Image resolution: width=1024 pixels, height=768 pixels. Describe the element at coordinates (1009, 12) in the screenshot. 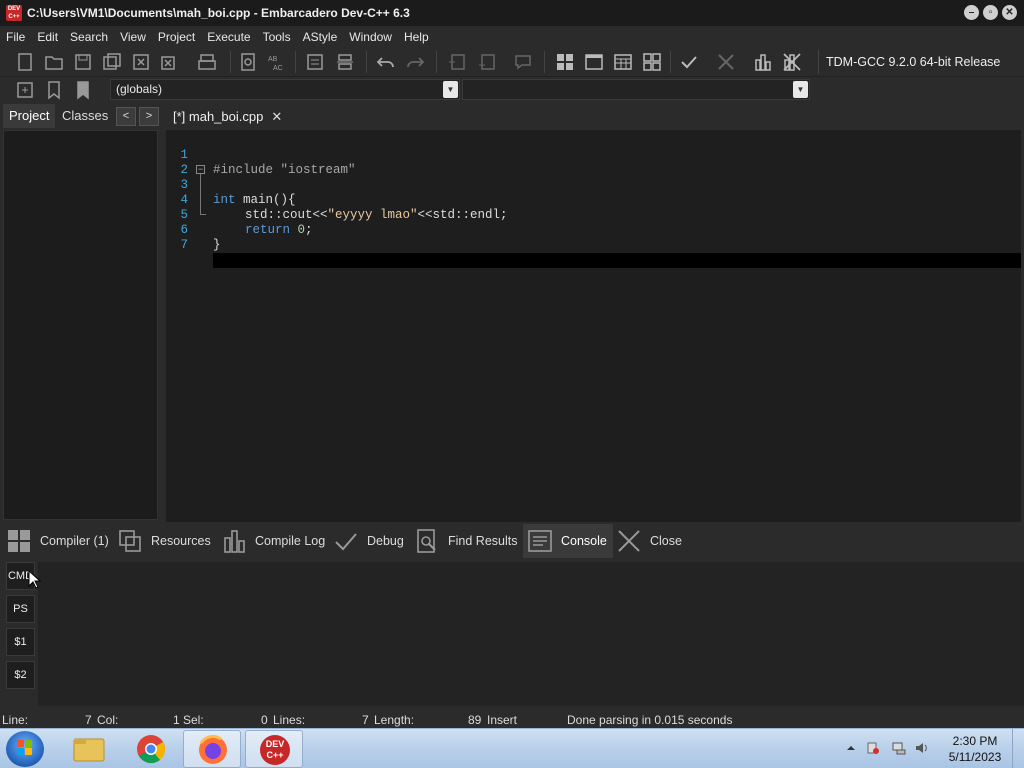

I see `close-window-button: ✕` at that location.